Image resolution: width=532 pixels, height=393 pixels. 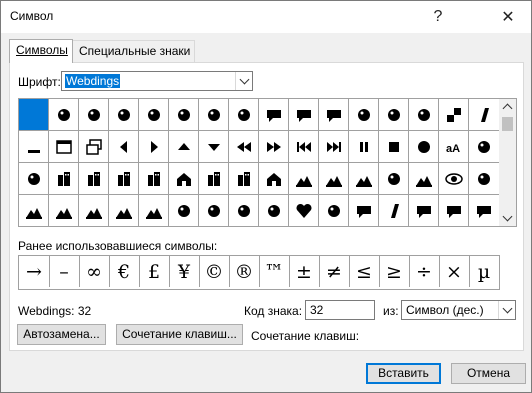 I want to click on recent-symbol-cell: ¥, so click(x=184, y=271).